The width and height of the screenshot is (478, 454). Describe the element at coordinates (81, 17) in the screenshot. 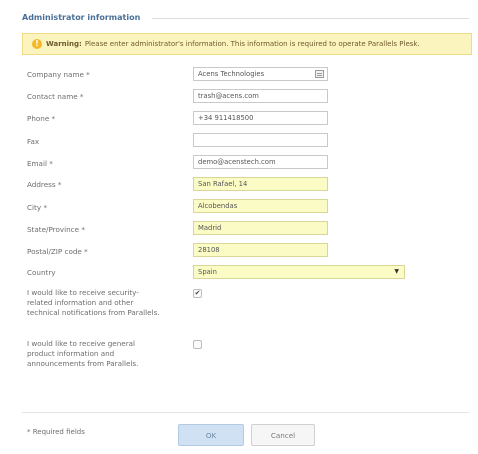

I see `section-title: Administrator information` at that location.